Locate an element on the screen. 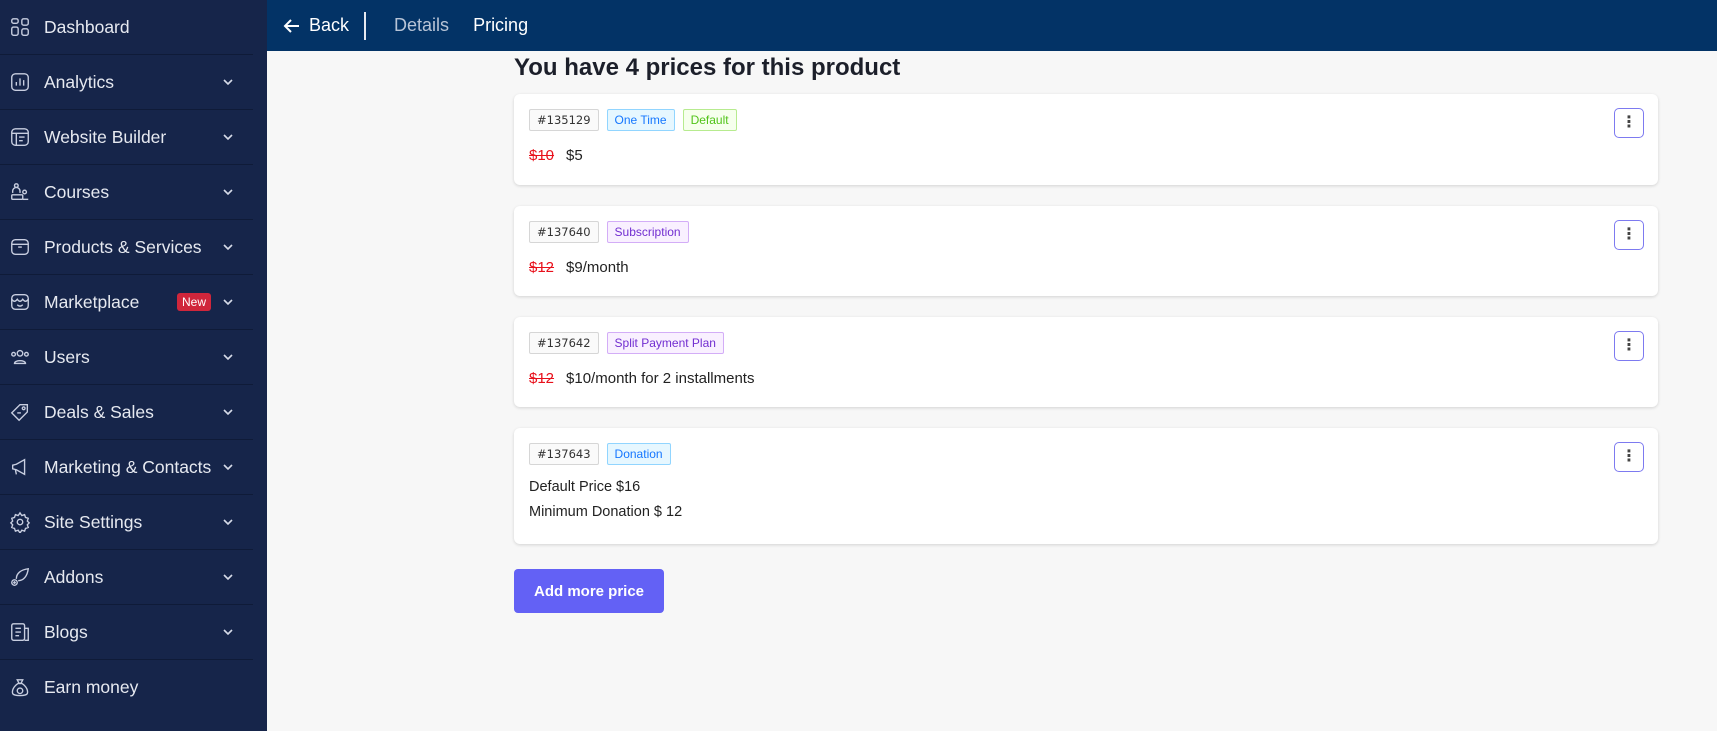 Image resolution: width=1717 pixels, height=731 pixels. tab-details: Details is located at coordinates (421, 25).